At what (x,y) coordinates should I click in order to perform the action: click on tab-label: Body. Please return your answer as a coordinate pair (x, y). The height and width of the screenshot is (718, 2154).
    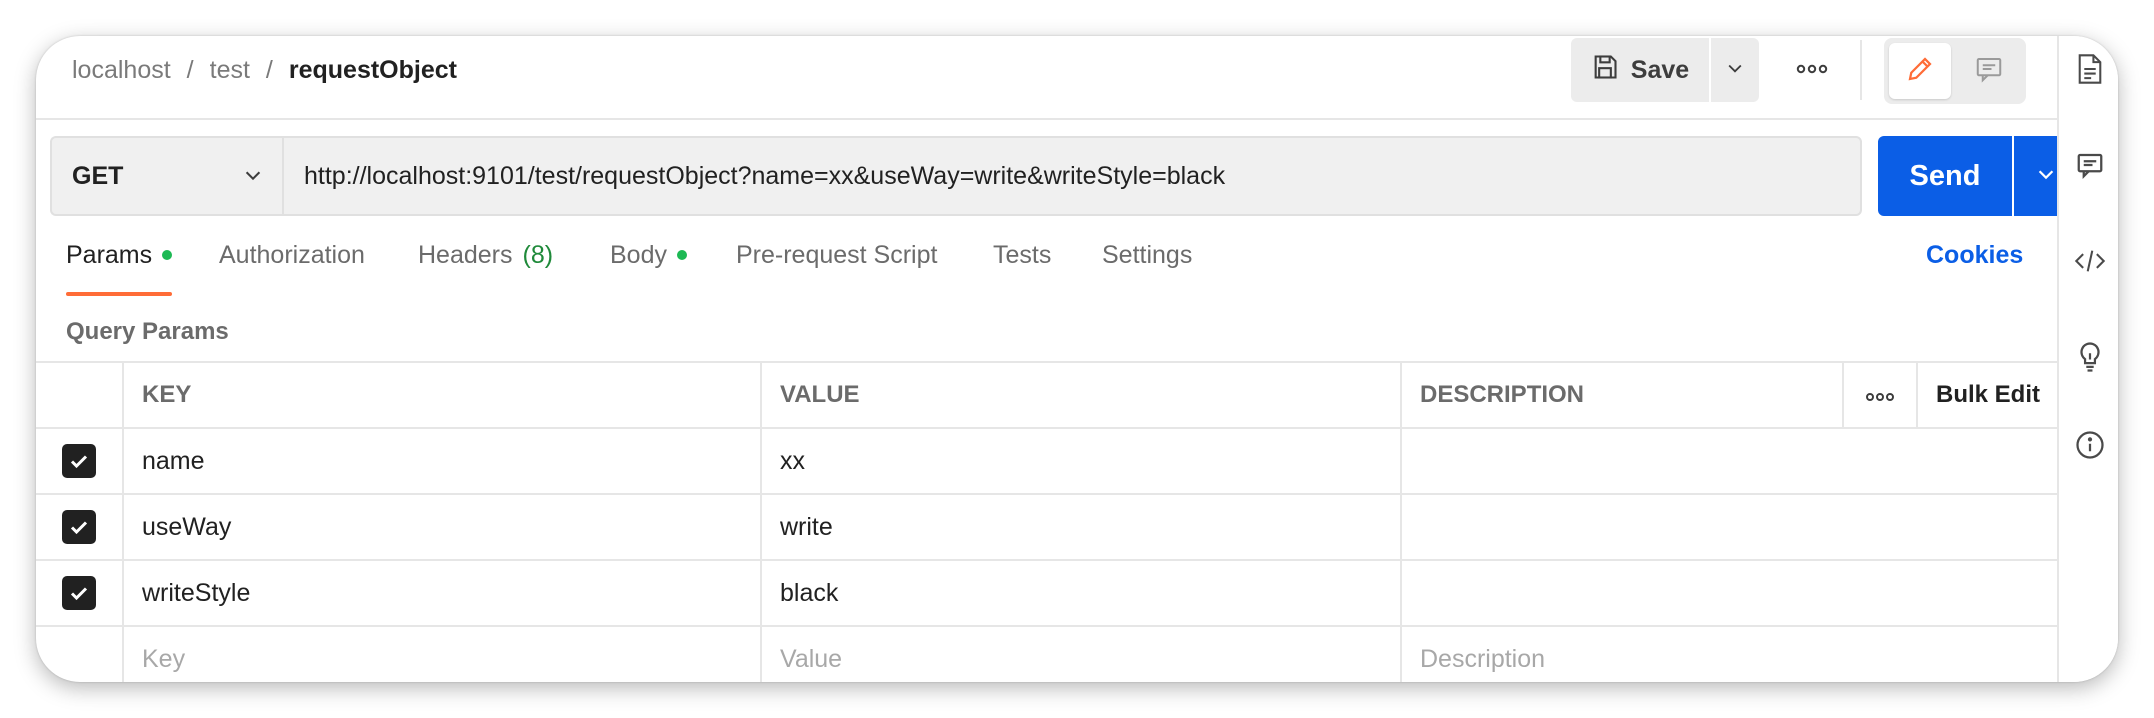
    Looking at the image, I should click on (638, 255).